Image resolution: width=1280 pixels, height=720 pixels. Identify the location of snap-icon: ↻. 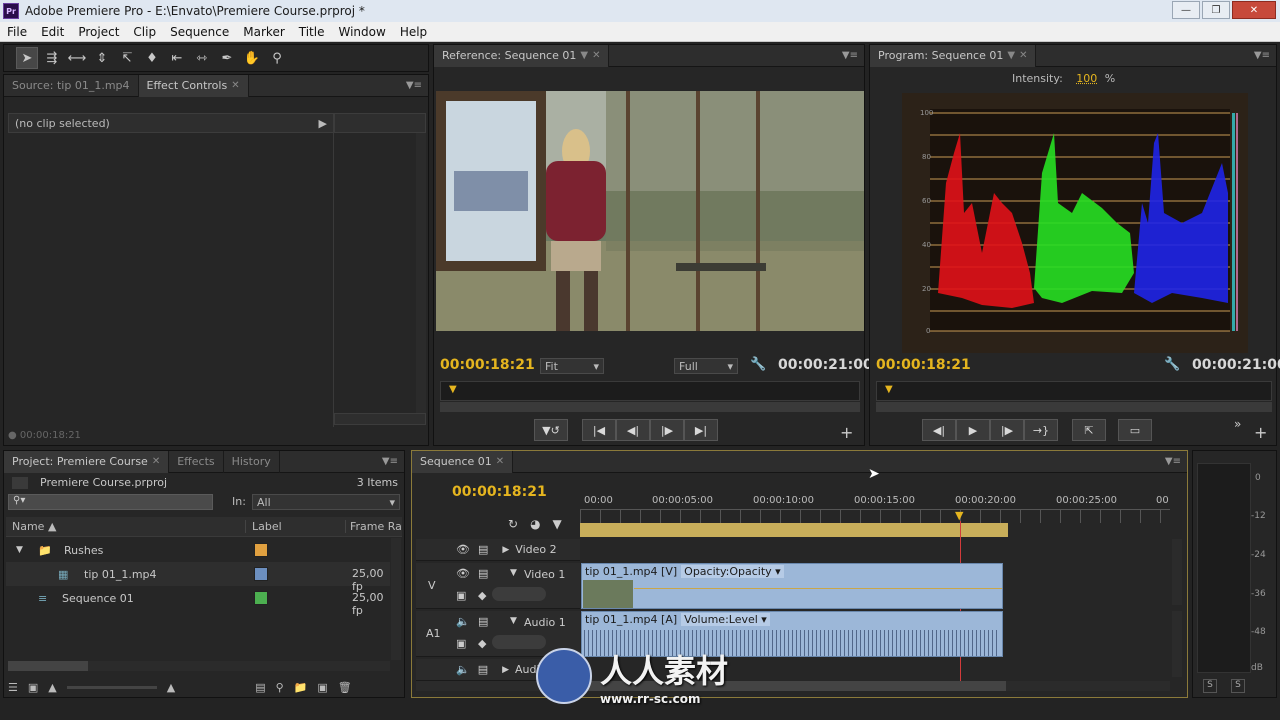
(513, 524).